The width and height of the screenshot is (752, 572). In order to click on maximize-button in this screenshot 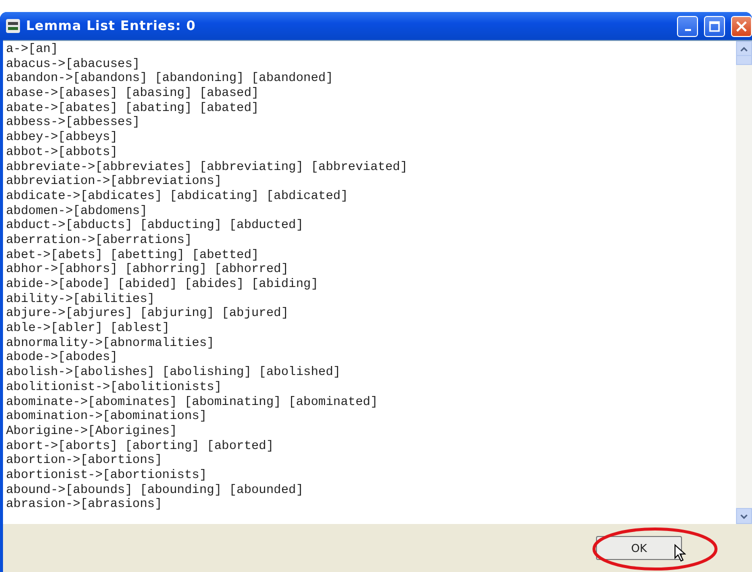, I will do `click(714, 26)`.